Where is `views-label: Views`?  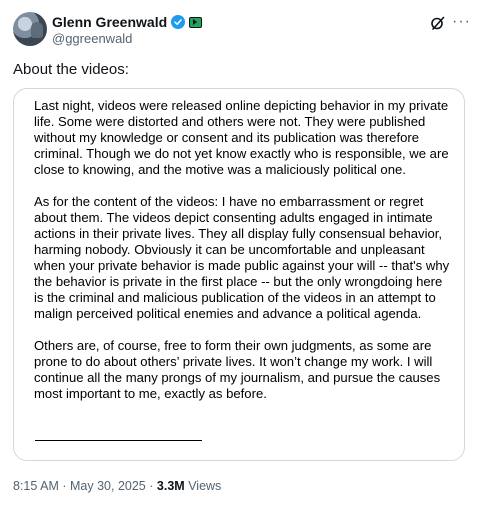
views-label: Views is located at coordinates (205, 486).